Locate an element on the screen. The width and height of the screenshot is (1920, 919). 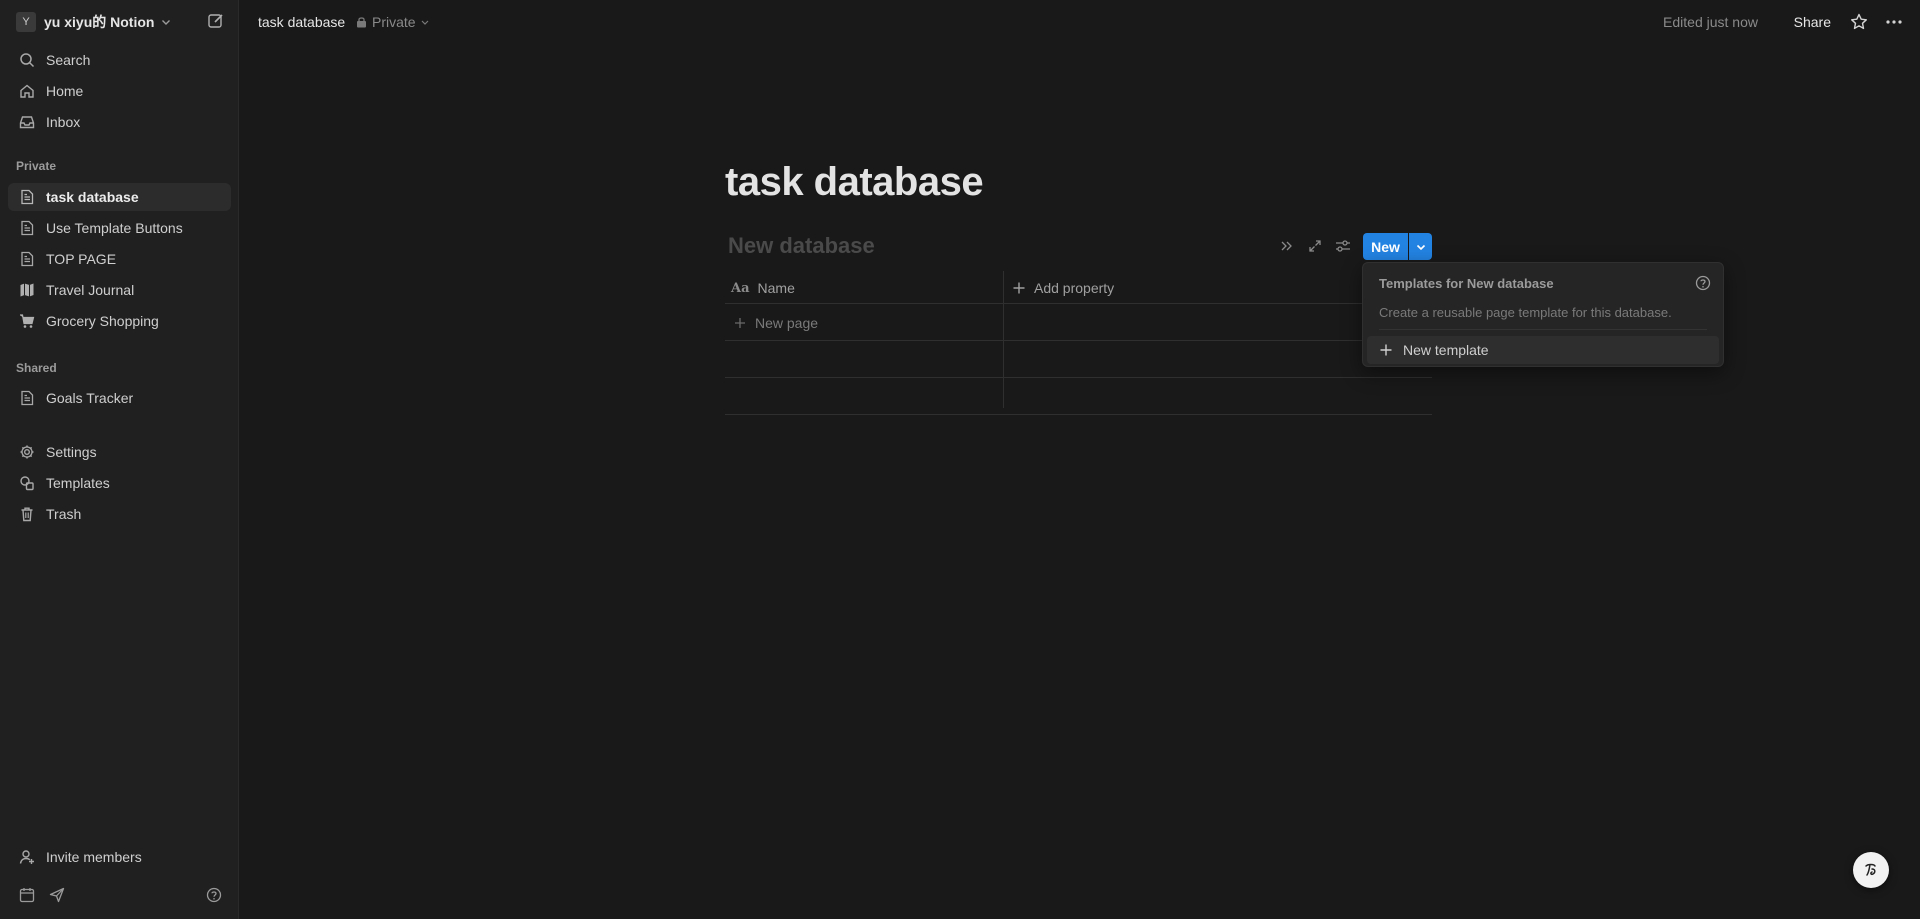
database-table: Aa Name Add property New page is located at coordinates (1078, 343).